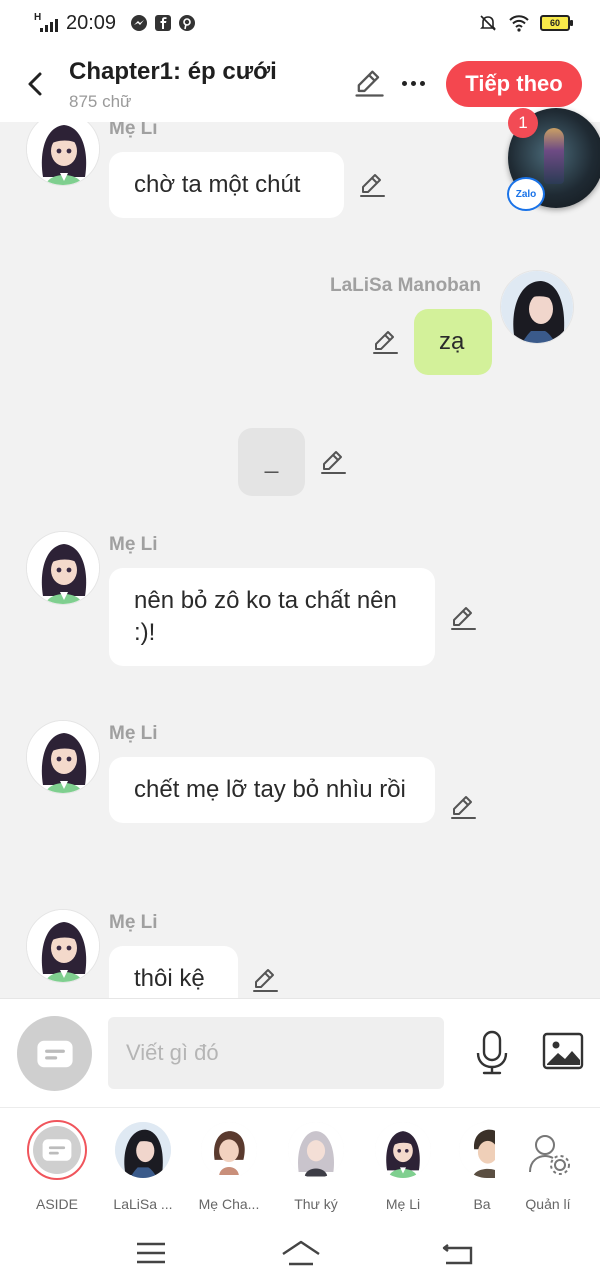 The image size is (600, 1287). I want to click on aside-avatar, so click(57, 1150).